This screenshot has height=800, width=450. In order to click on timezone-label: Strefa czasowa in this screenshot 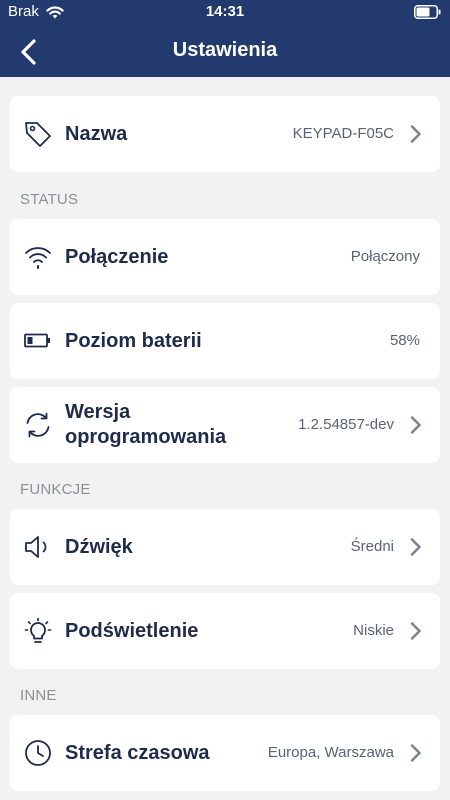, I will do `click(137, 753)`.